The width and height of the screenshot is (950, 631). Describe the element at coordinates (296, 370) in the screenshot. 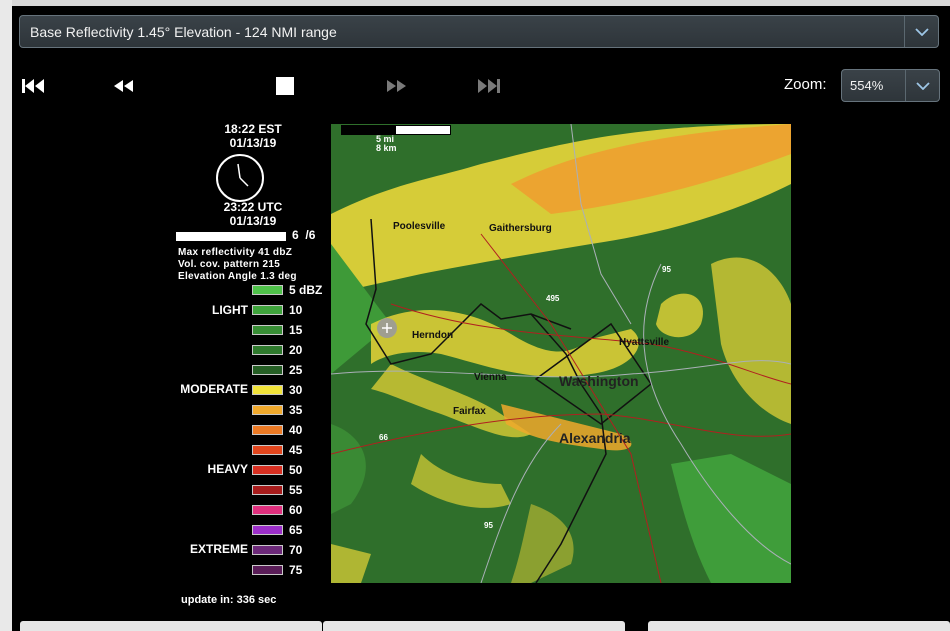

I see `legend-label: 25` at that location.